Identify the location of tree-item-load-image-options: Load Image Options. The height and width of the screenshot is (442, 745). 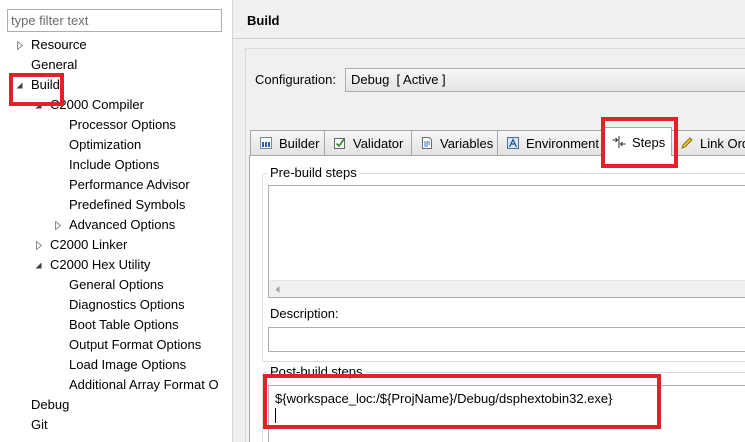
(116, 365).